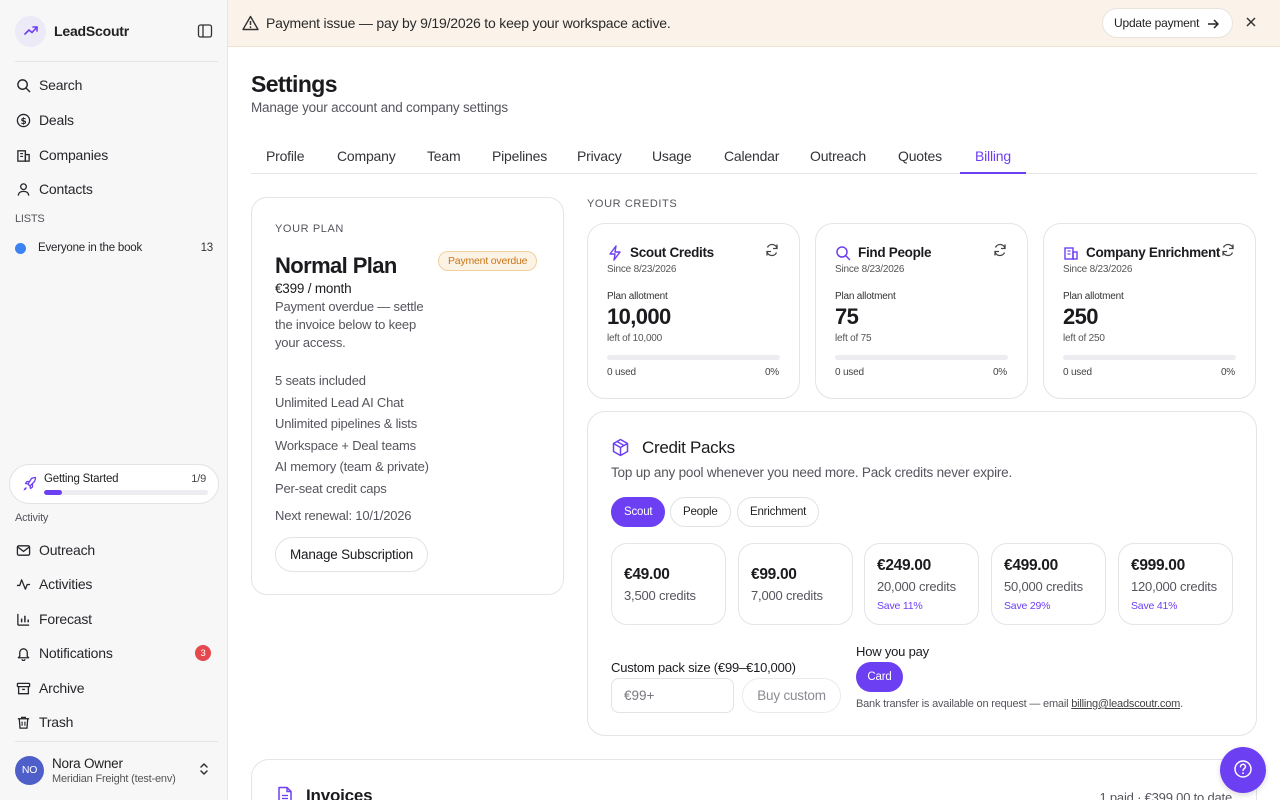 This screenshot has height=800, width=1280. I want to click on pack-price: €999.00, so click(1158, 565).